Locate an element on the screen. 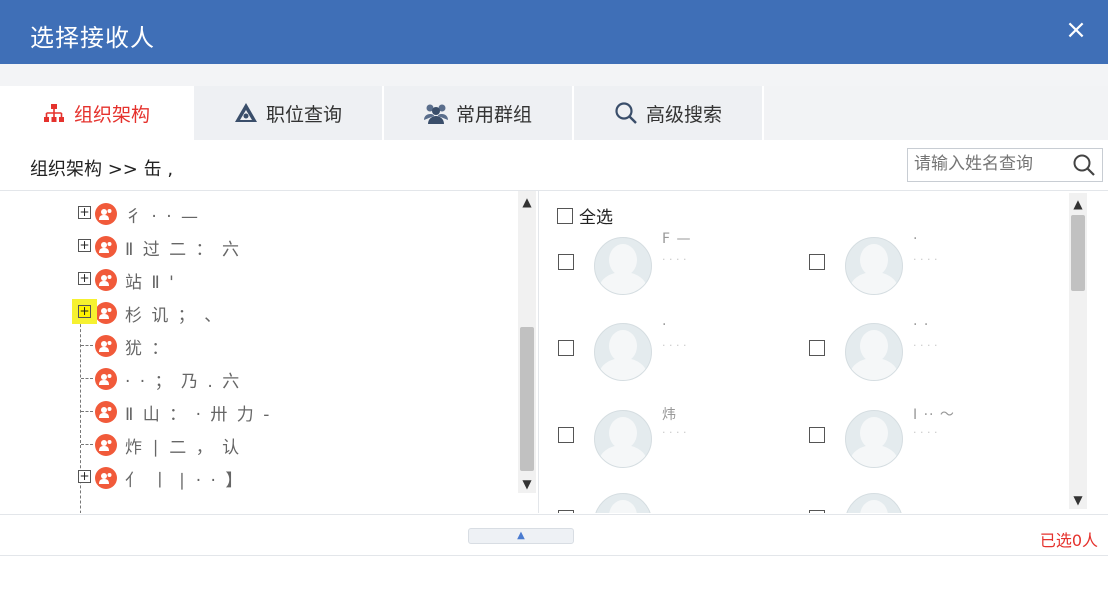 The image size is (1108, 616). tab-org-structure: 组织架构 is located at coordinates (97, 113).